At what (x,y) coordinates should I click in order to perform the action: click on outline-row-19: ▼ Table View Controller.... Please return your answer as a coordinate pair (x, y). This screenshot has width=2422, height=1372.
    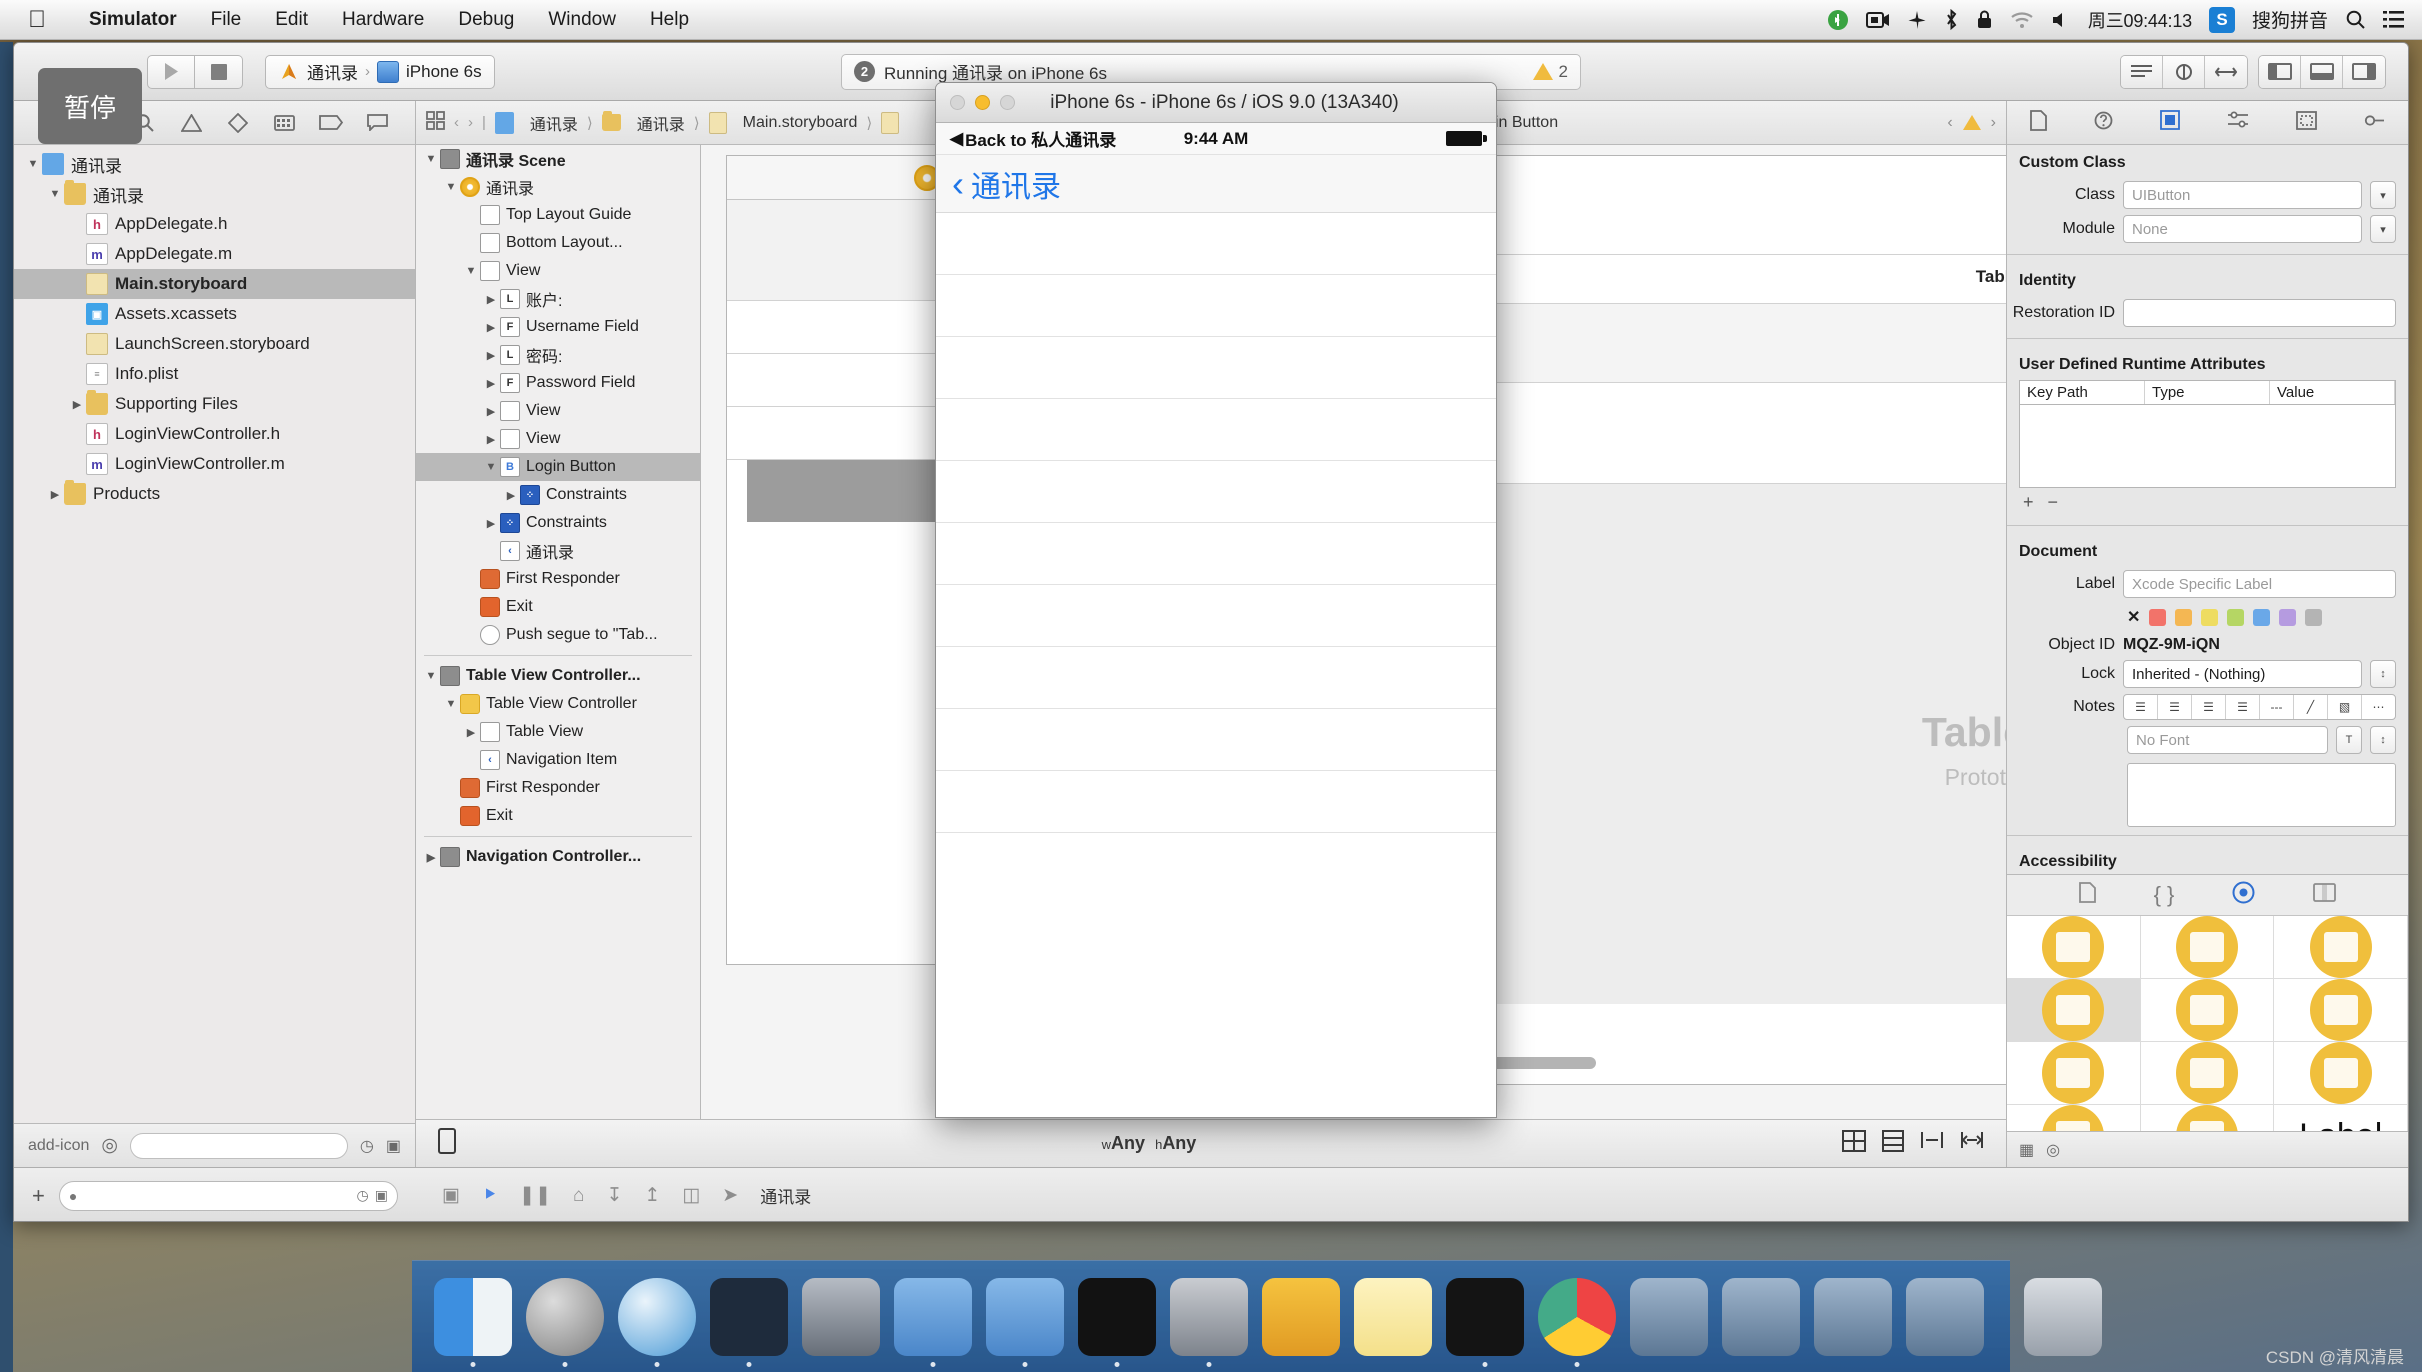
    Looking at the image, I should click on (558, 676).